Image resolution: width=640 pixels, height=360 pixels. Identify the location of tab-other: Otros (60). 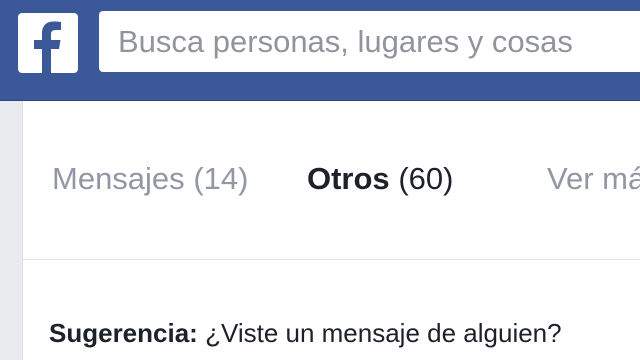
(380, 179).